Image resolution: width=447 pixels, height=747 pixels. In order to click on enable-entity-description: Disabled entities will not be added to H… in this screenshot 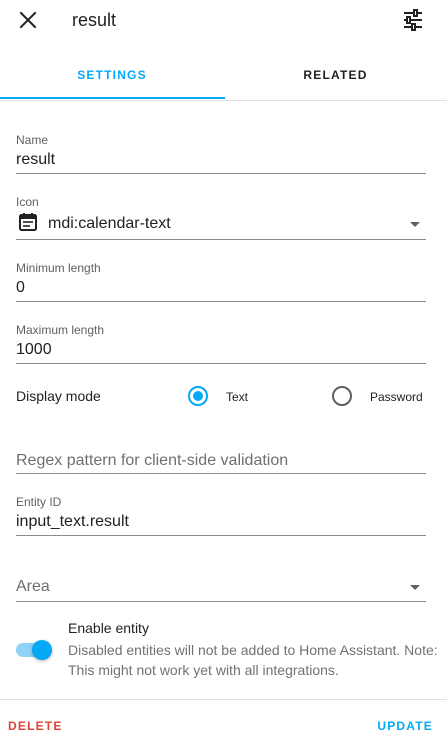, I will do `click(253, 660)`.